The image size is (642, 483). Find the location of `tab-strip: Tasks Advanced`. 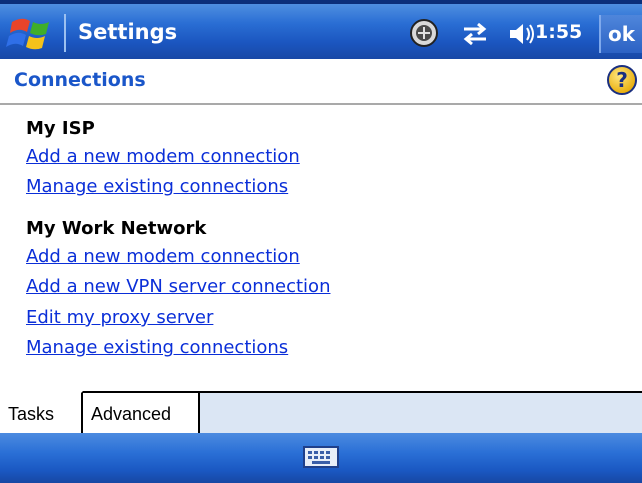

tab-strip: Tasks Advanced is located at coordinates (321, 413).